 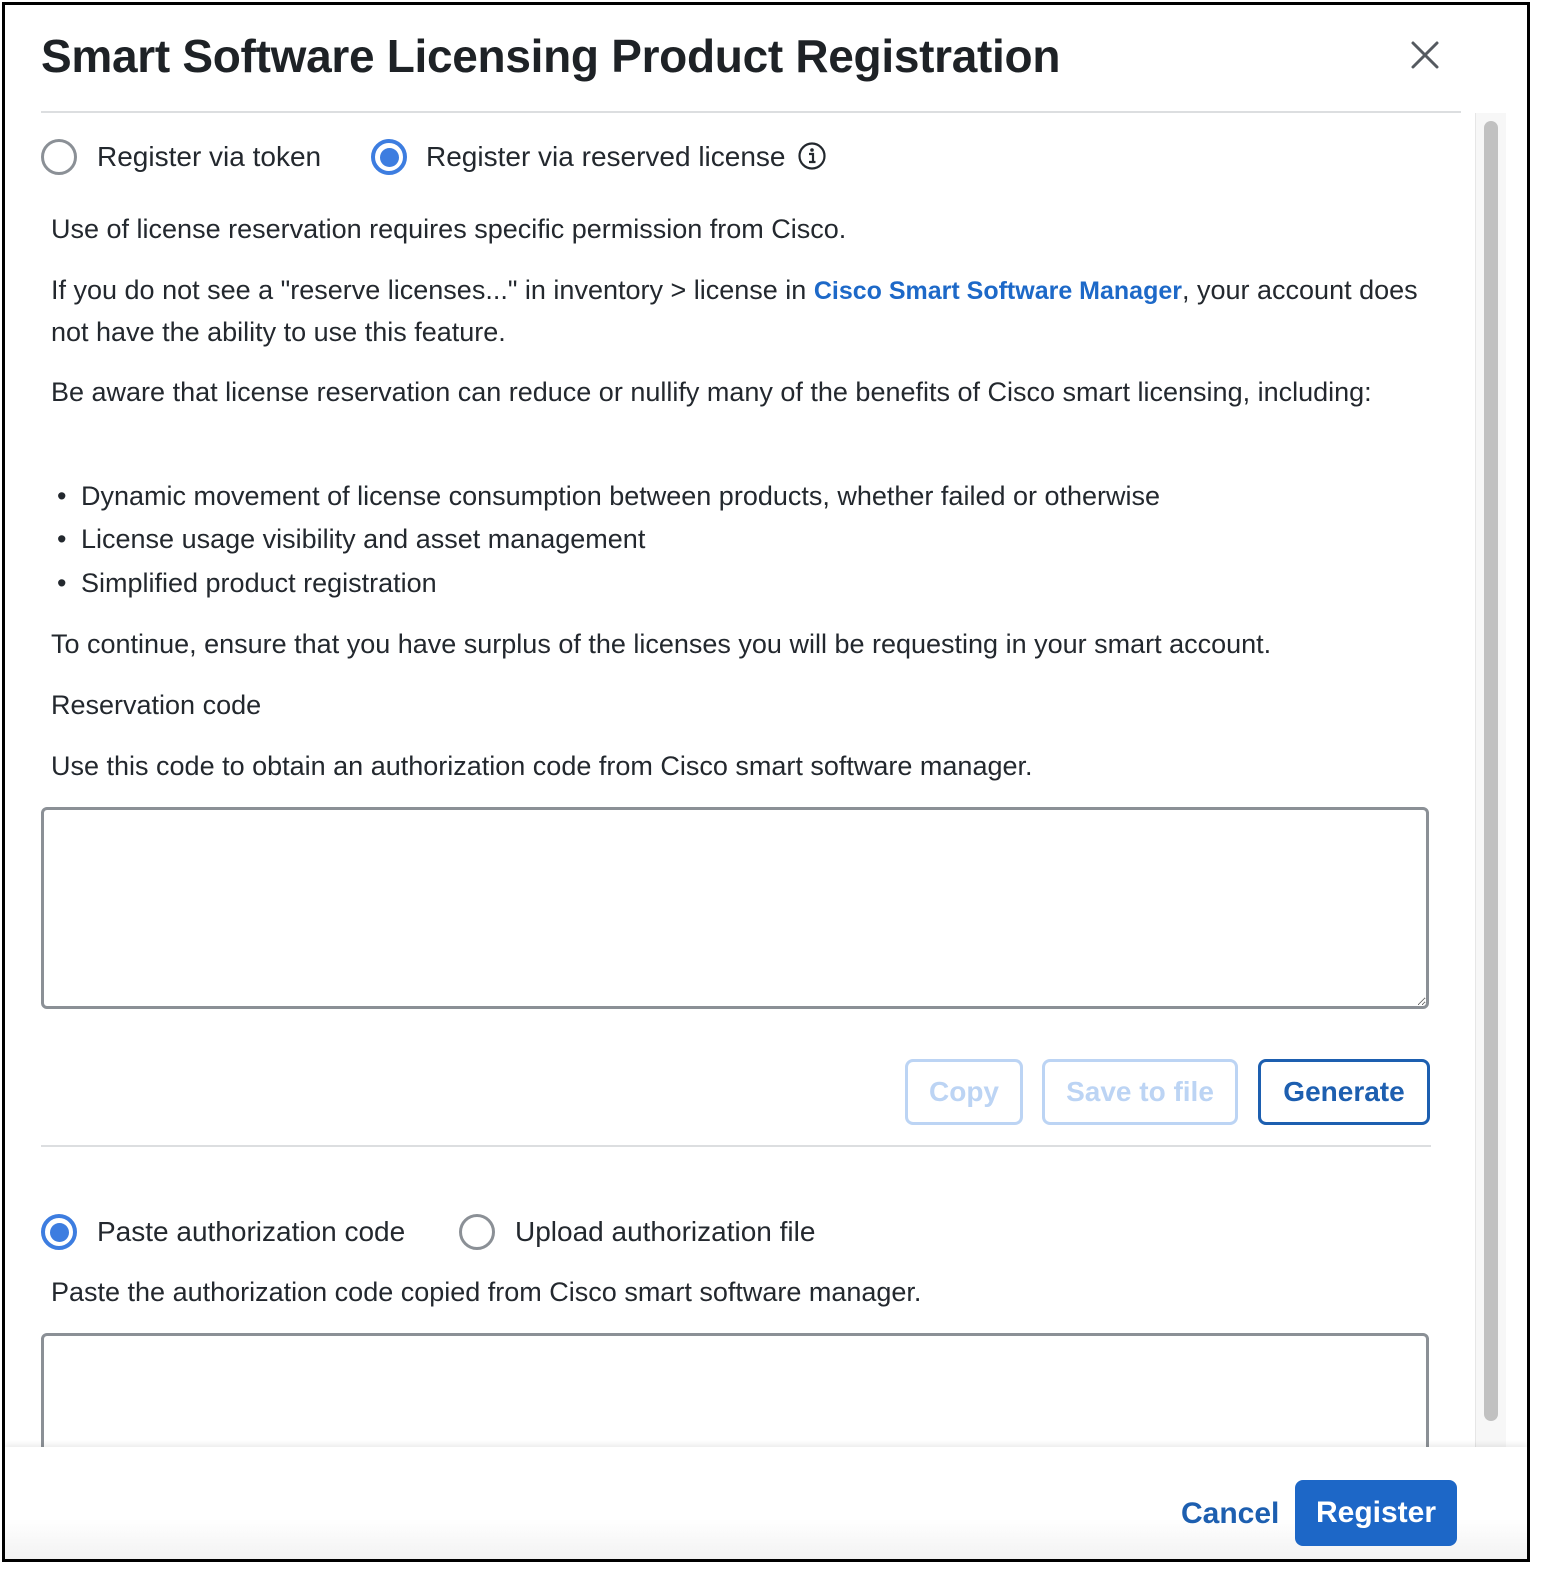 I want to click on reservation-code-textarea, so click(x=735, y=908).